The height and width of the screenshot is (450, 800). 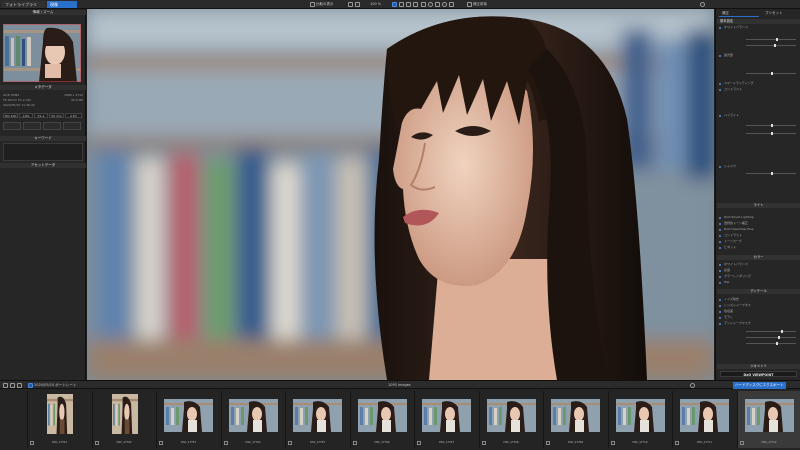 What do you see at coordinates (574, 419) in the screenshot?
I see `filmstrip-thumbnail: DSC_17709` at bounding box center [574, 419].